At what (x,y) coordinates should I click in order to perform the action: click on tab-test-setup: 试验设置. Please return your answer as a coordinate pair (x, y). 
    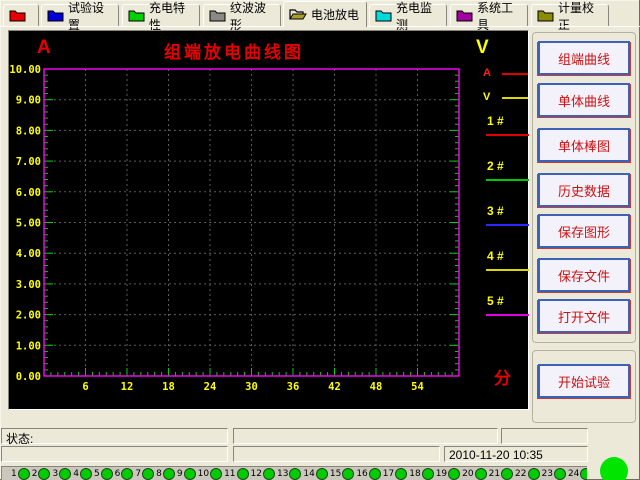
    Looking at the image, I should click on (80, 16).